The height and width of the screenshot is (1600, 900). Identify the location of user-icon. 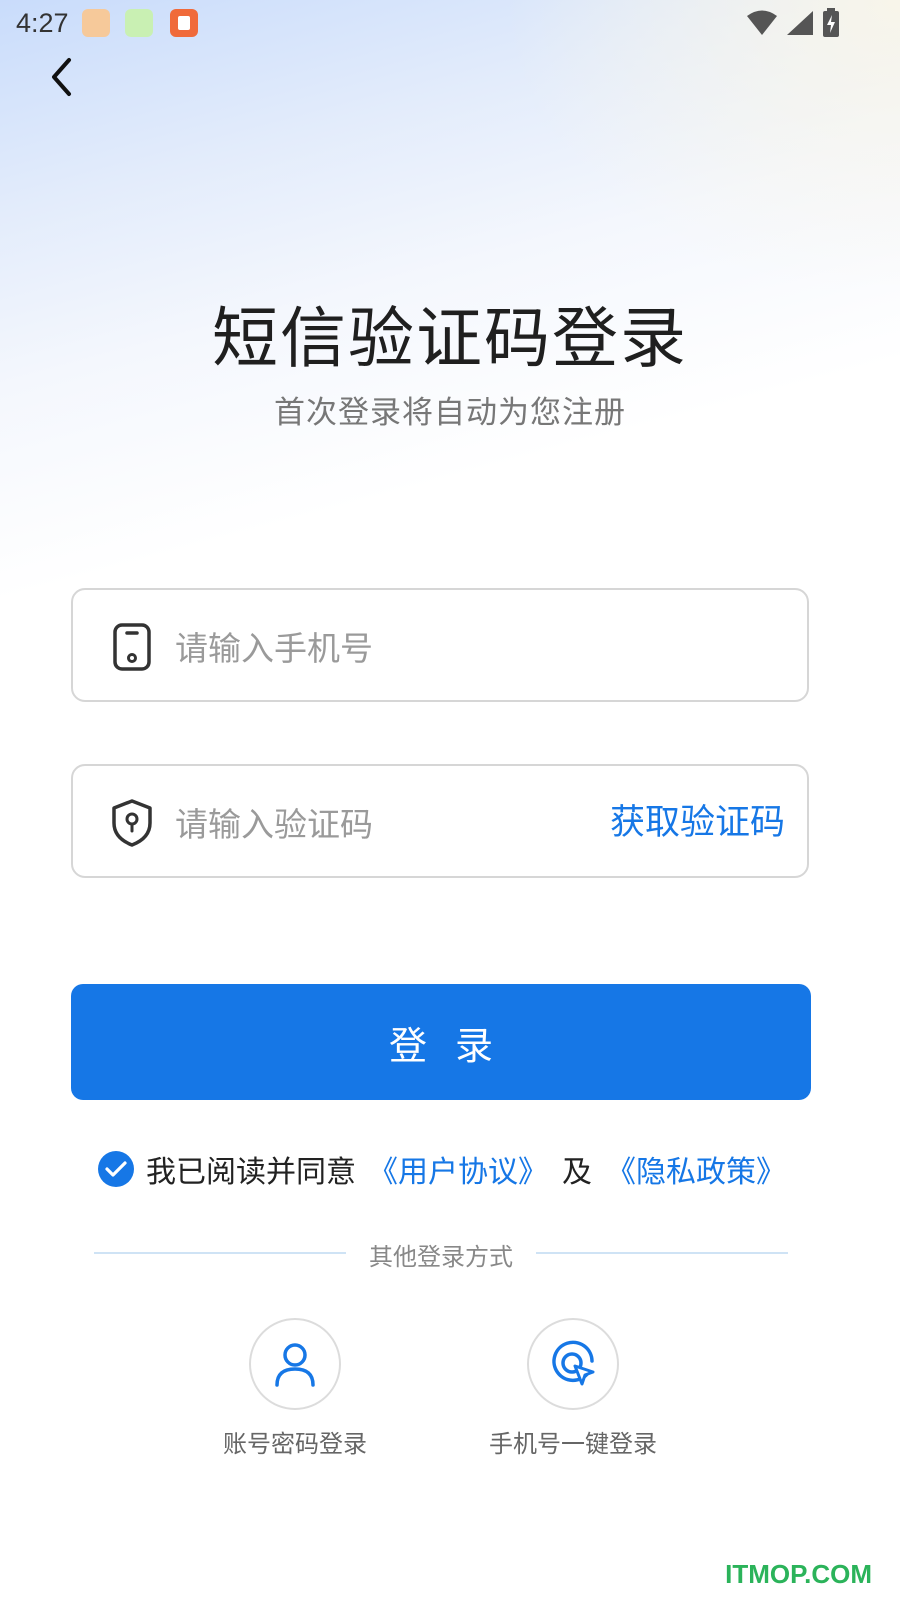
(295, 1365).